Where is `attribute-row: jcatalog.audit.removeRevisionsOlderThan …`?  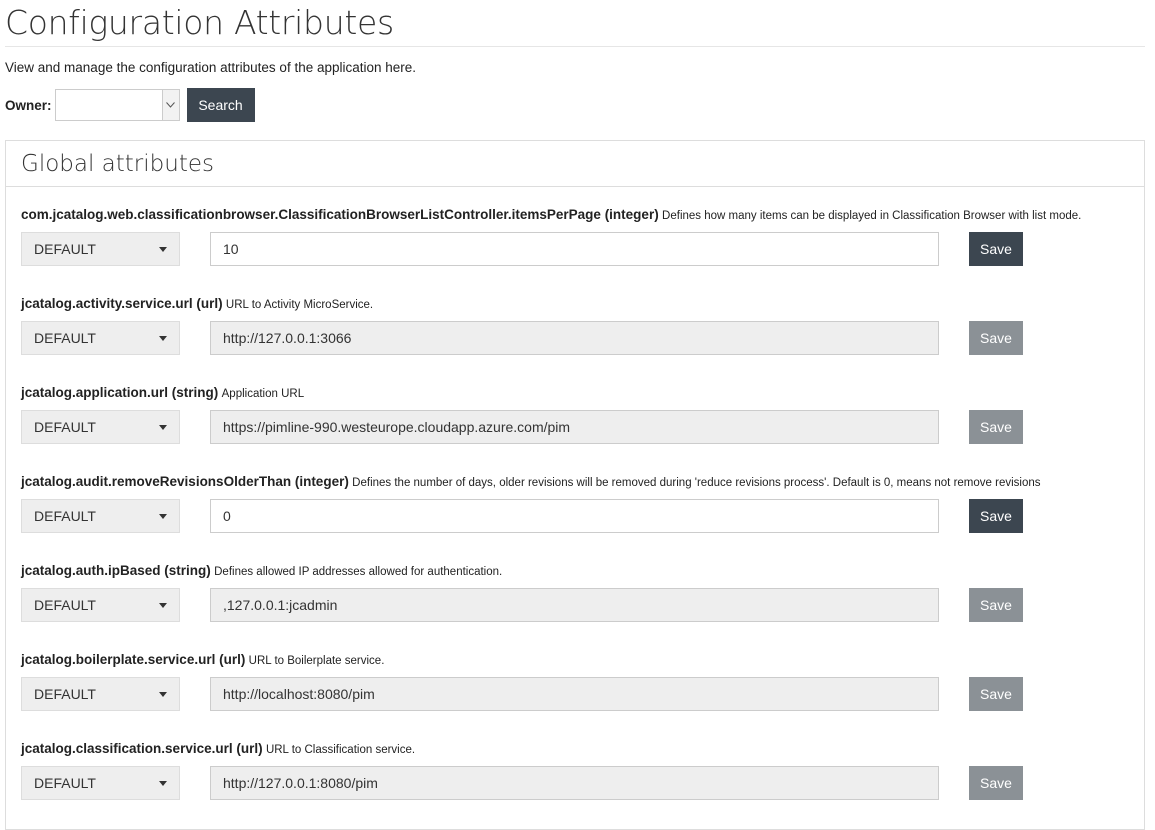 attribute-row: jcatalog.audit.removeRevisionsOlderThan … is located at coordinates (576, 503).